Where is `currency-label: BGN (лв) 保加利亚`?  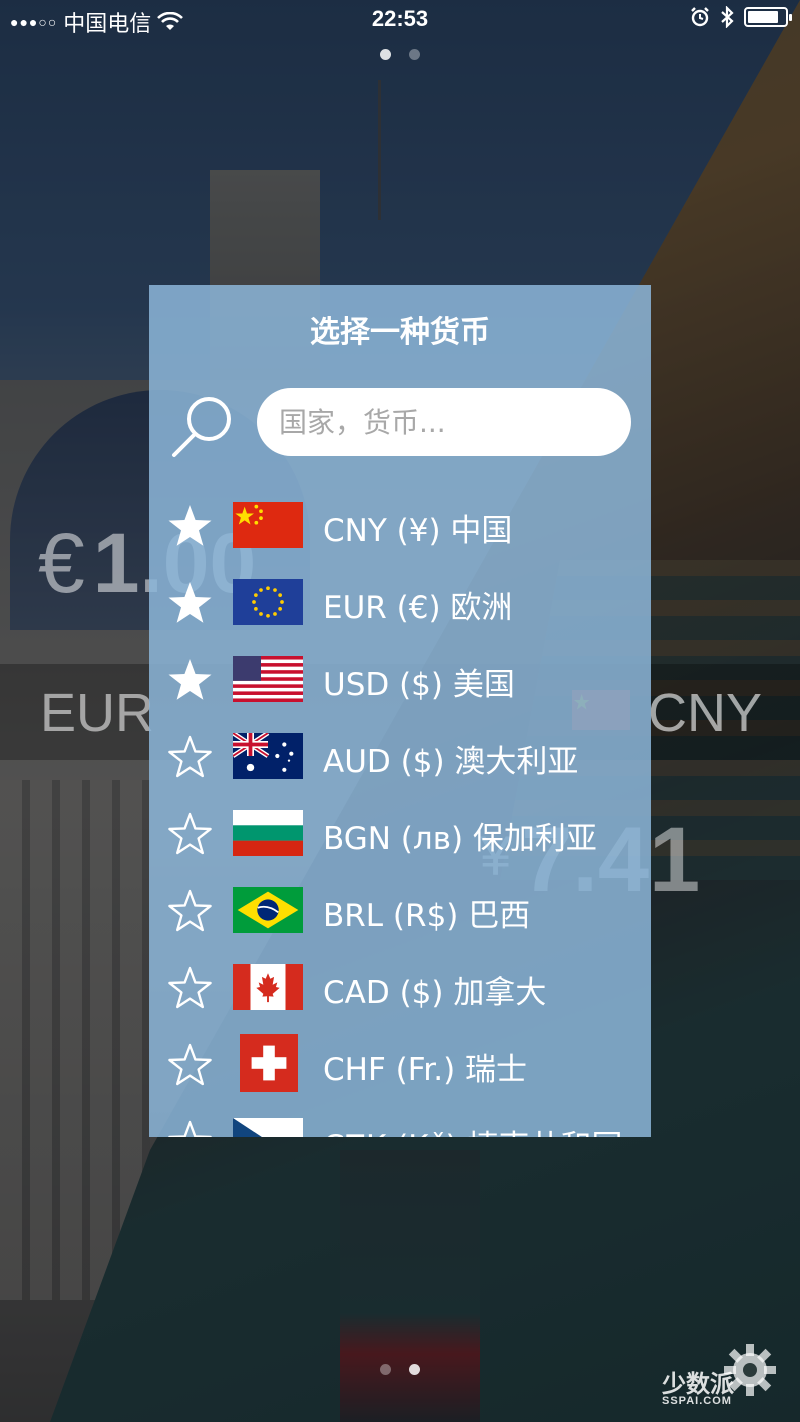 currency-label: BGN (лв) 保加利亚 is located at coordinates (460, 839).